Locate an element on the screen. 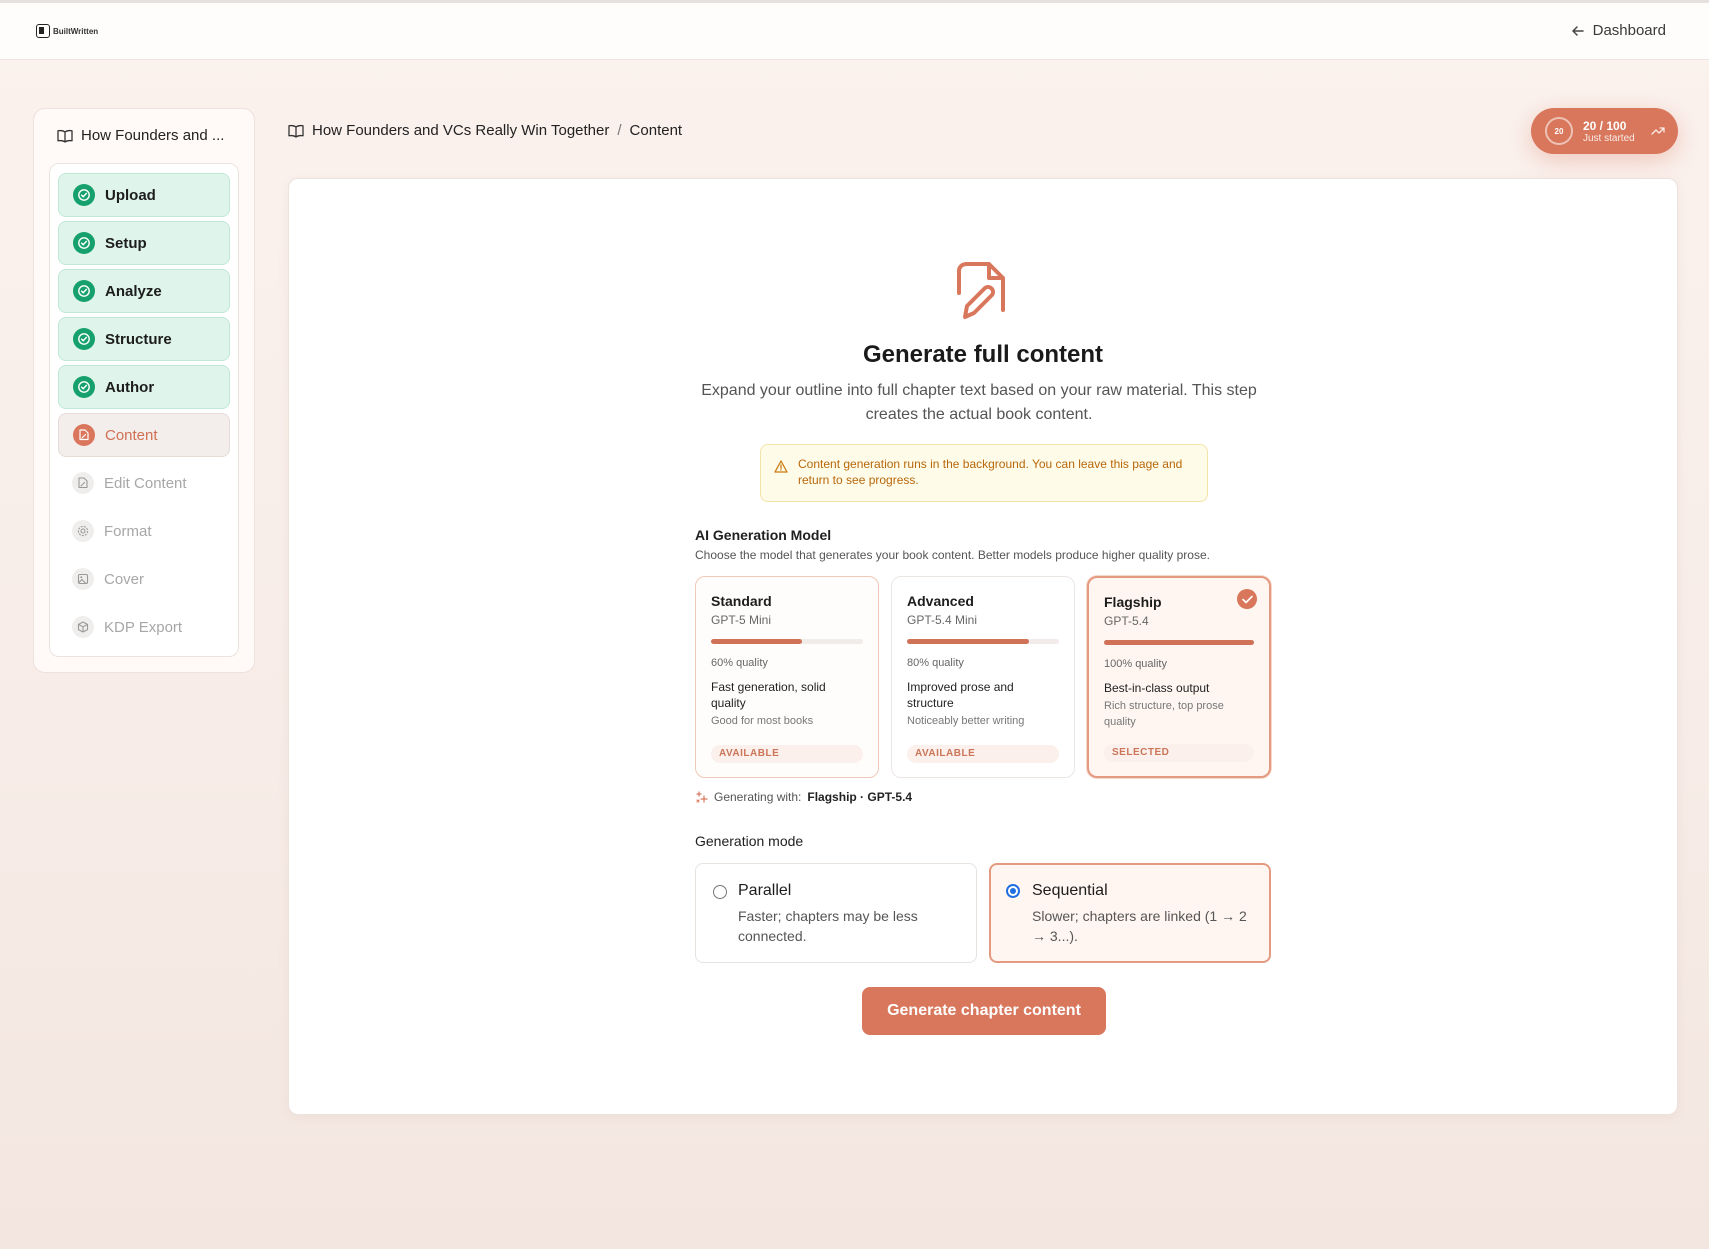 This screenshot has height=1249, width=1709. generate-chapter-content-button: Generate chapter content is located at coordinates (984, 1011).